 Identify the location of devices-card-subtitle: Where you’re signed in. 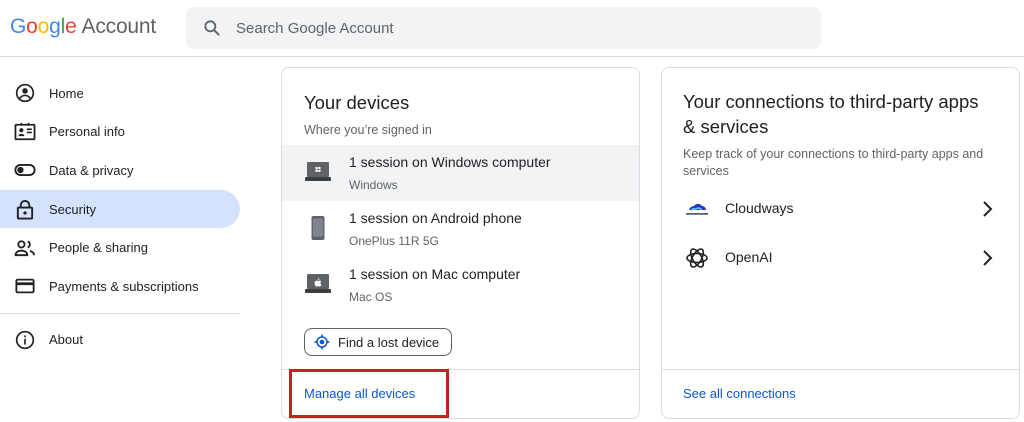
(368, 130).